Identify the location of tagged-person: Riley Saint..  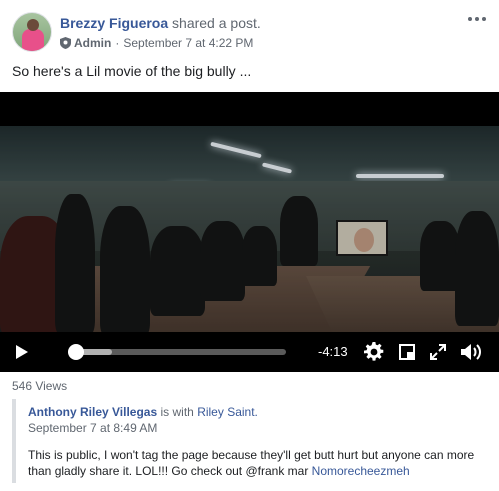
(227, 412).